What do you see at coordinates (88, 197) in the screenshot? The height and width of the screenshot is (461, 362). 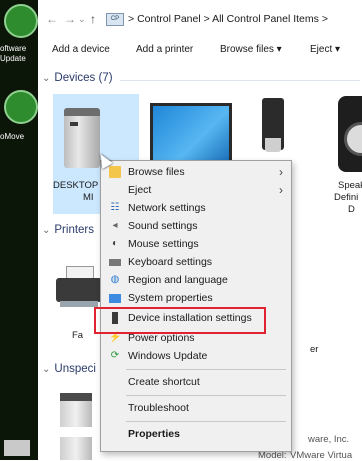 I see `pc-tile-label-2: MI` at bounding box center [88, 197].